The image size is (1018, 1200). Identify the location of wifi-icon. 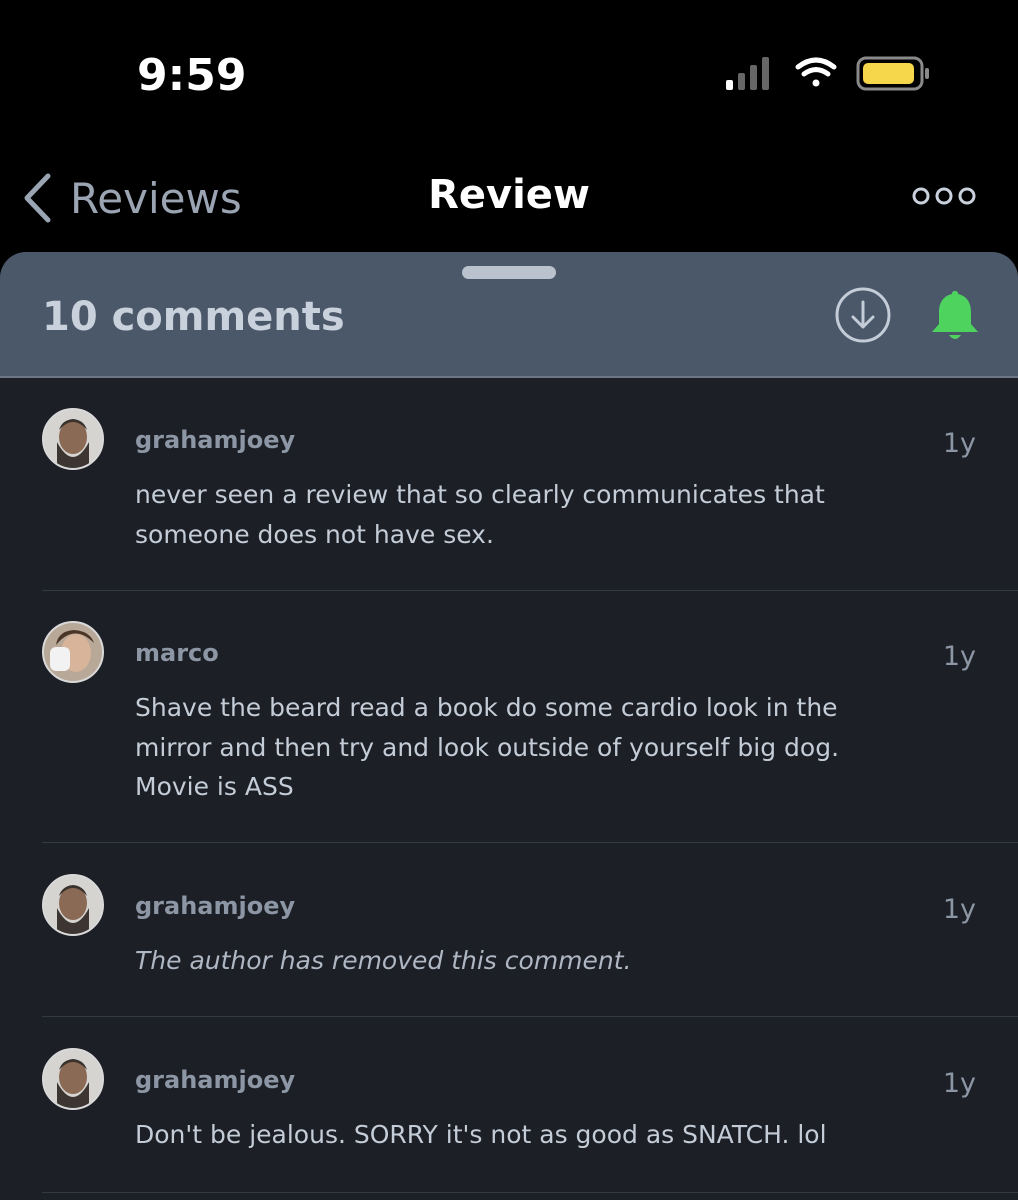
(816, 72).